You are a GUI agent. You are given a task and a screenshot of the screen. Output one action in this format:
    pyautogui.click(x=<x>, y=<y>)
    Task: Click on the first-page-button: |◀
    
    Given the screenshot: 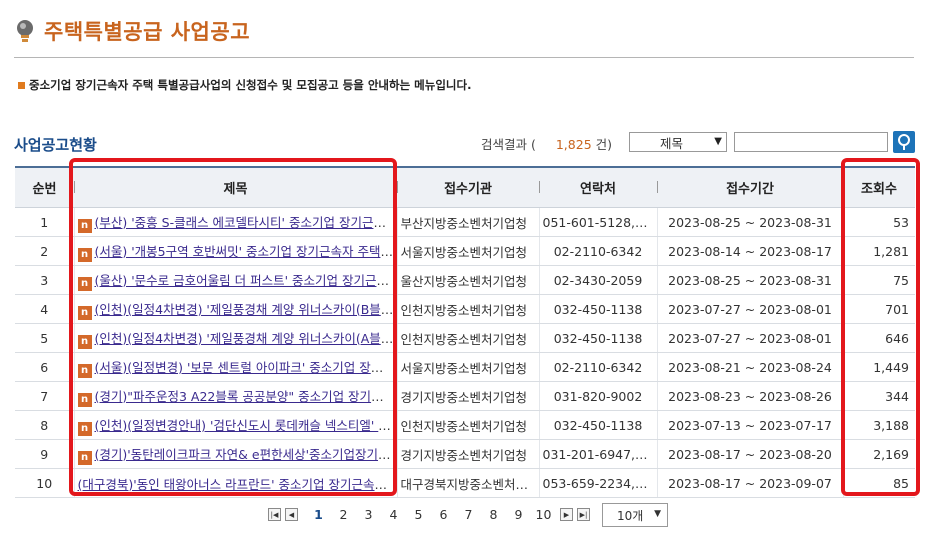 What is the action you would take?
    pyautogui.click(x=274, y=514)
    